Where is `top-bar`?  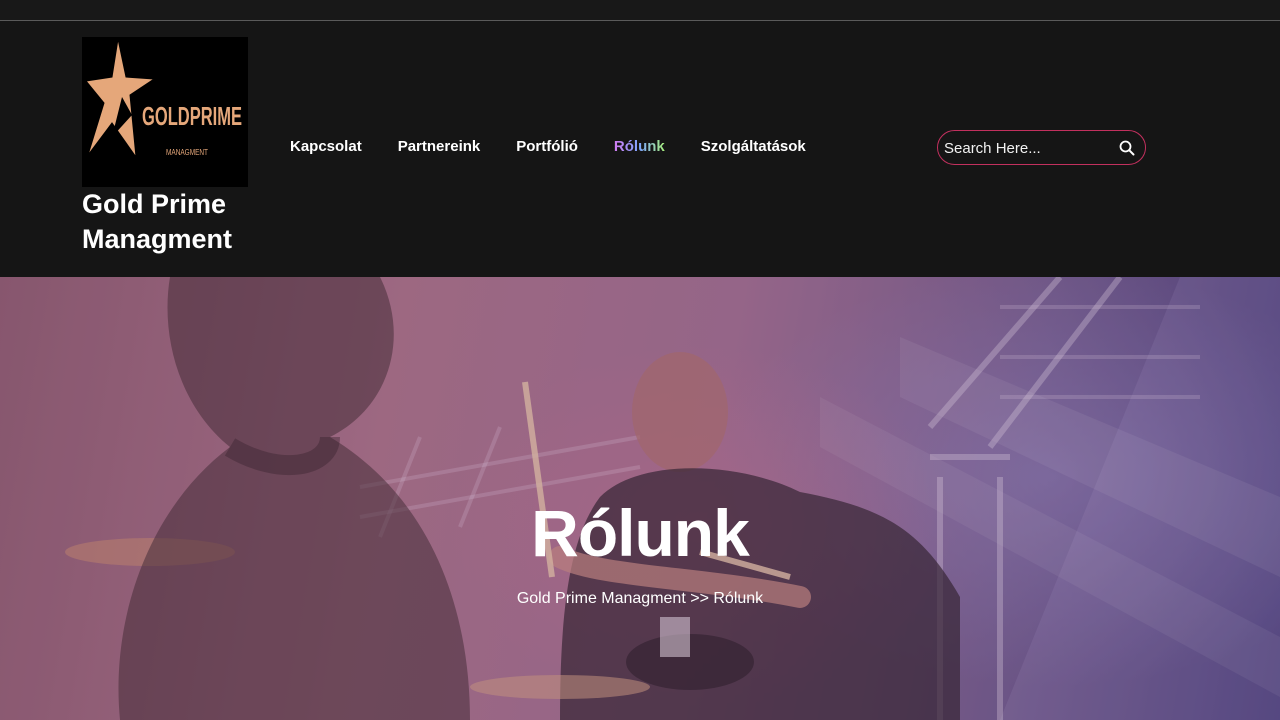 top-bar is located at coordinates (640, 10).